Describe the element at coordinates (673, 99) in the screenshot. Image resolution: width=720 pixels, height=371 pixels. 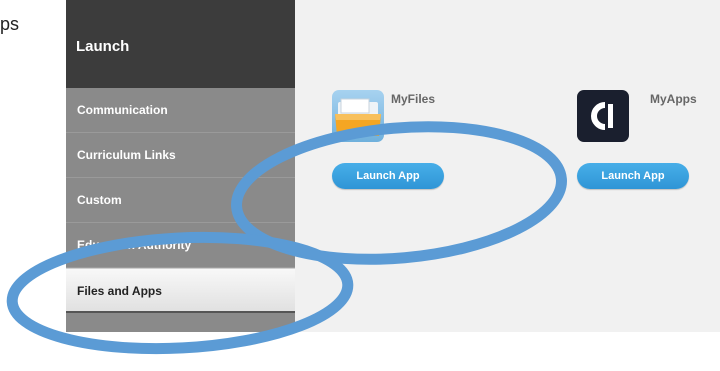
I see `app-name-myapps: MyApps` at that location.